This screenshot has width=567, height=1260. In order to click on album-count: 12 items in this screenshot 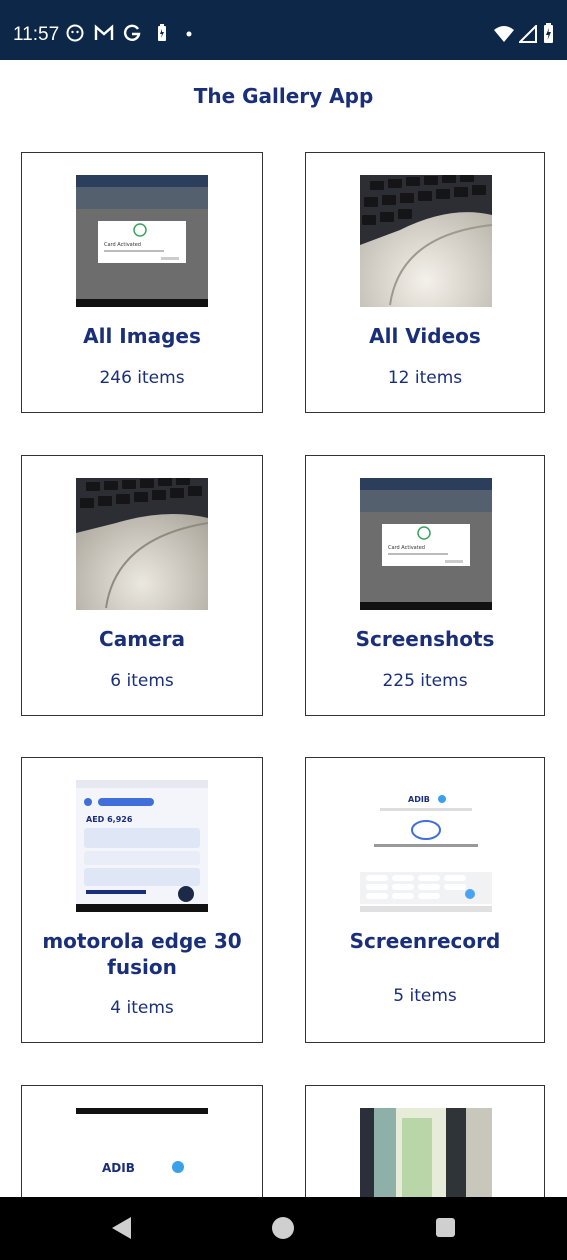, I will do `click(425, 378)`.